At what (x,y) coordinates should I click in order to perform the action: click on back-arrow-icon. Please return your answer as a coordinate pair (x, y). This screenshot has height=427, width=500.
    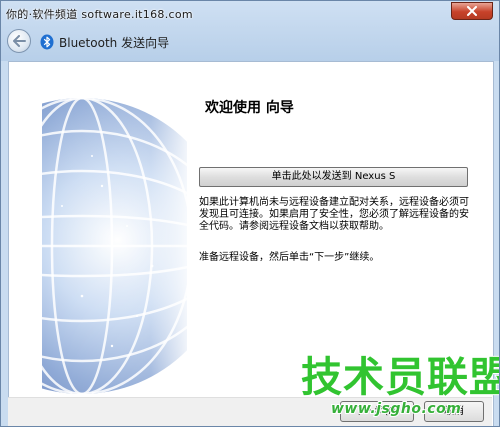
    Looking at the image, I should click on (19, 41).